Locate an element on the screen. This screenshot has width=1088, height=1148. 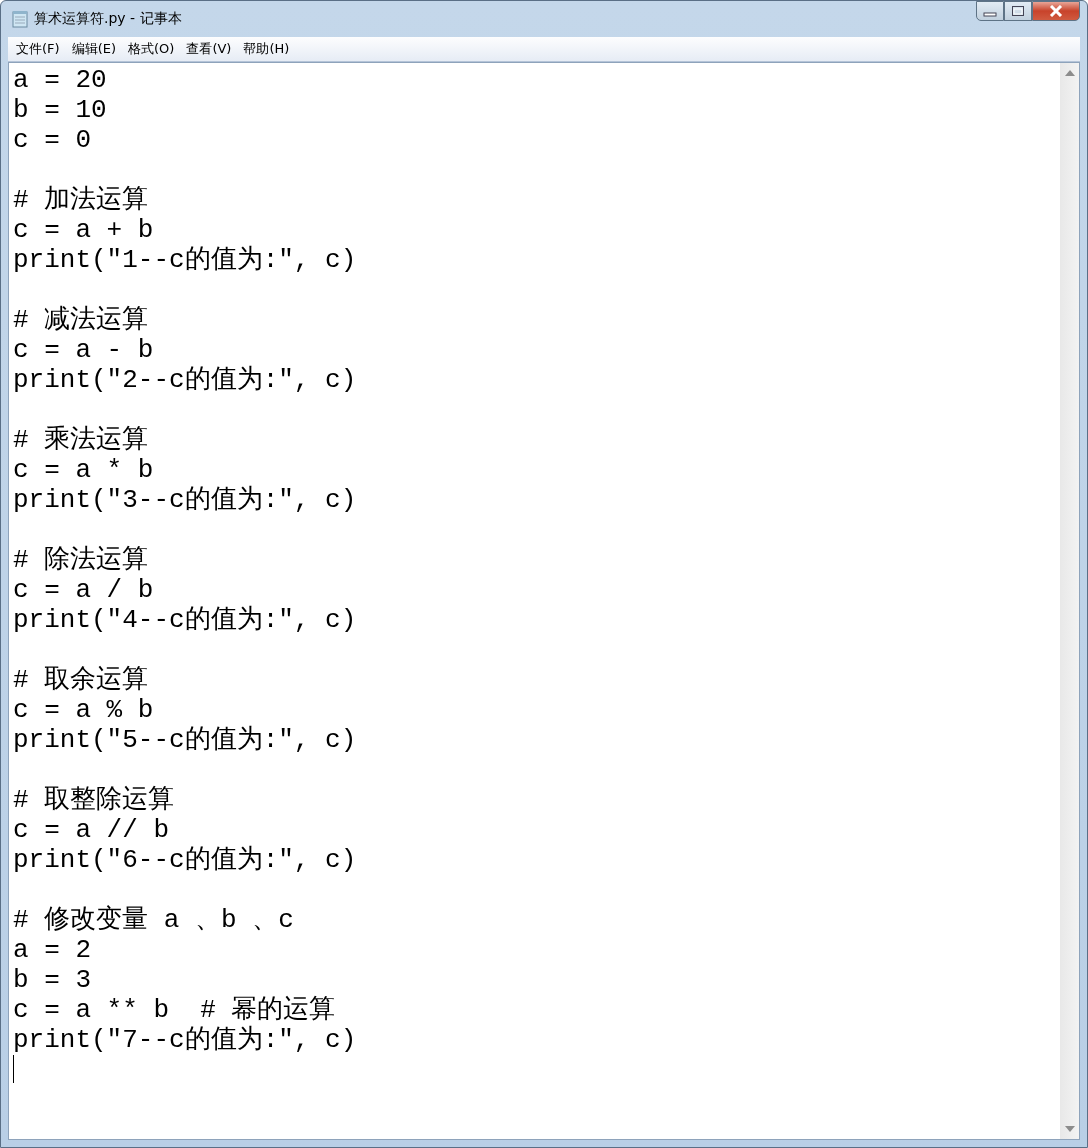
menu-item: 帮助(H) is located at coordinates (266, 49).